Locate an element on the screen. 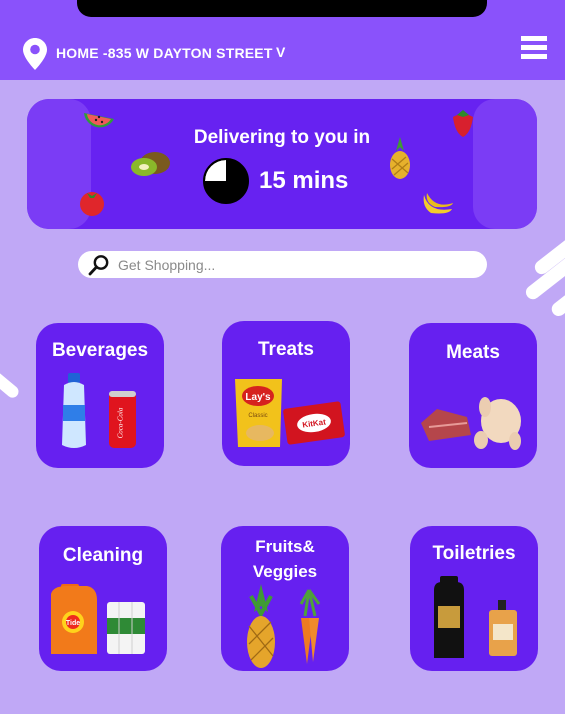  toiletries-image is located at coordinates (475, 617).